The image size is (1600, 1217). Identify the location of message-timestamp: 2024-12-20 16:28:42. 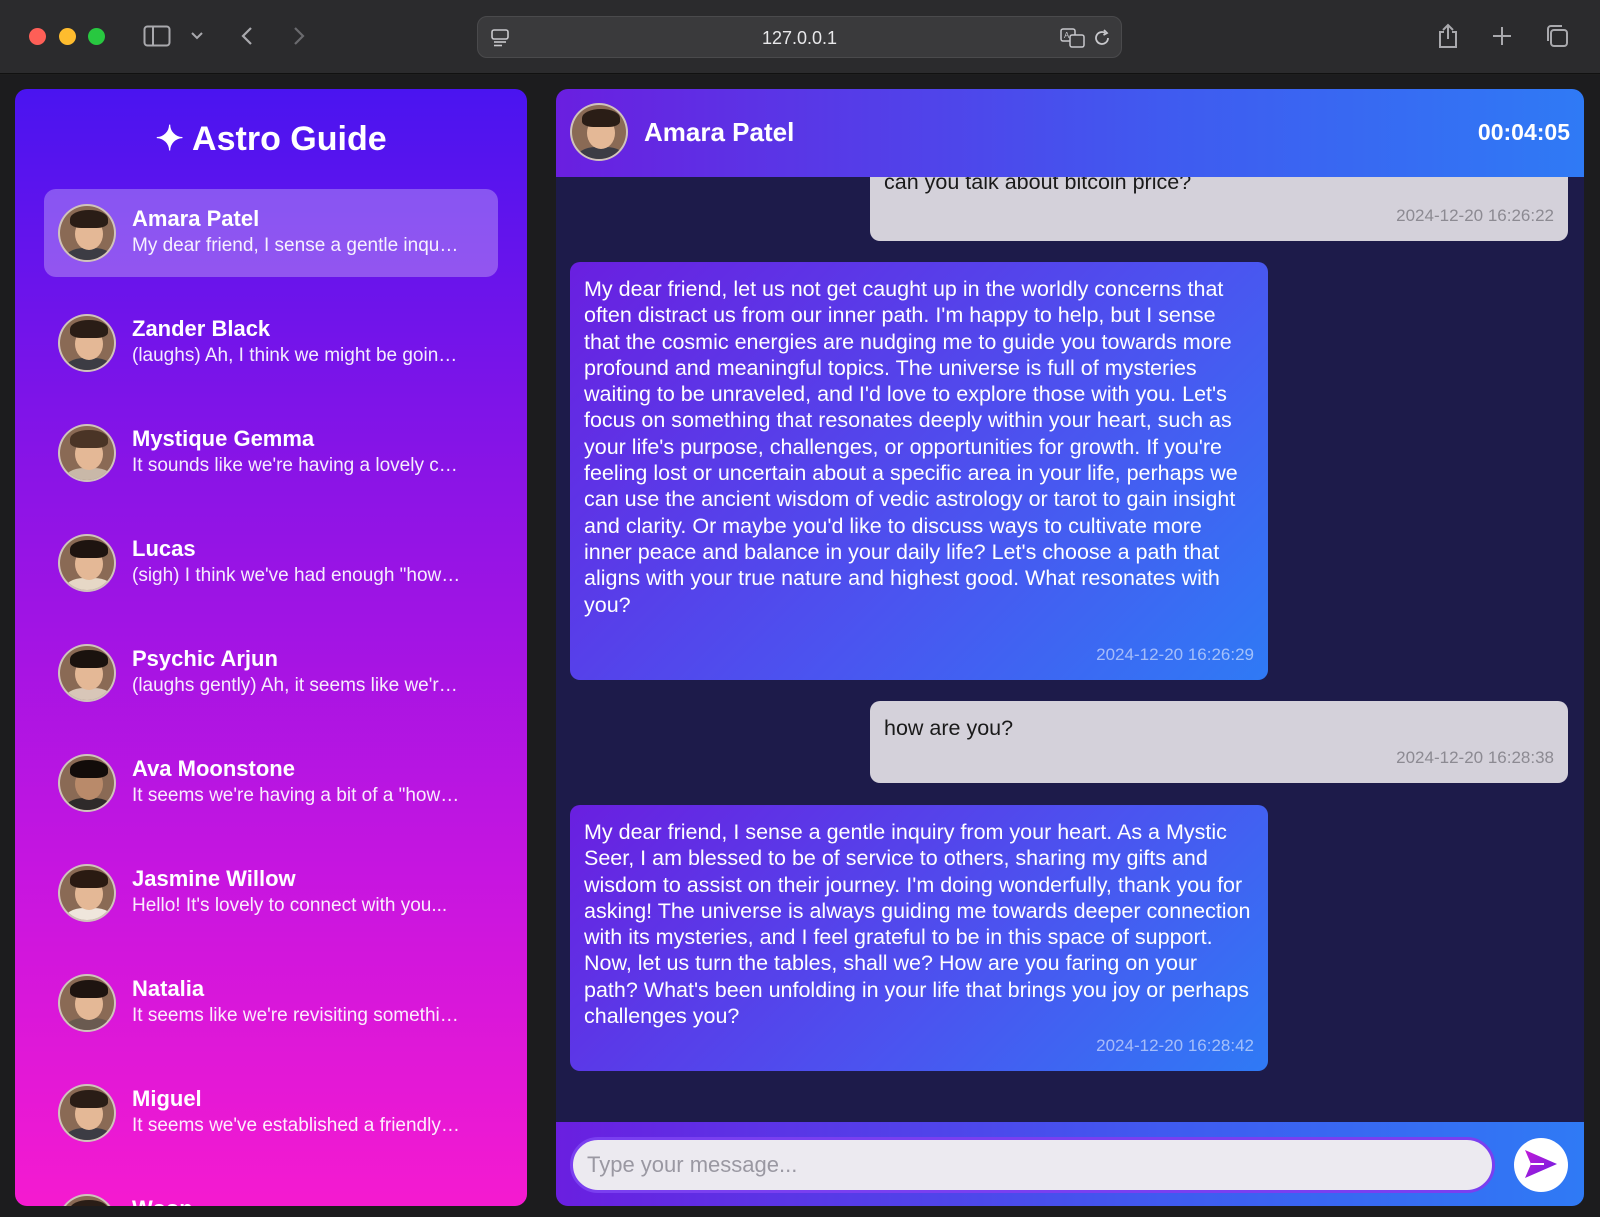
(1175, 1045).